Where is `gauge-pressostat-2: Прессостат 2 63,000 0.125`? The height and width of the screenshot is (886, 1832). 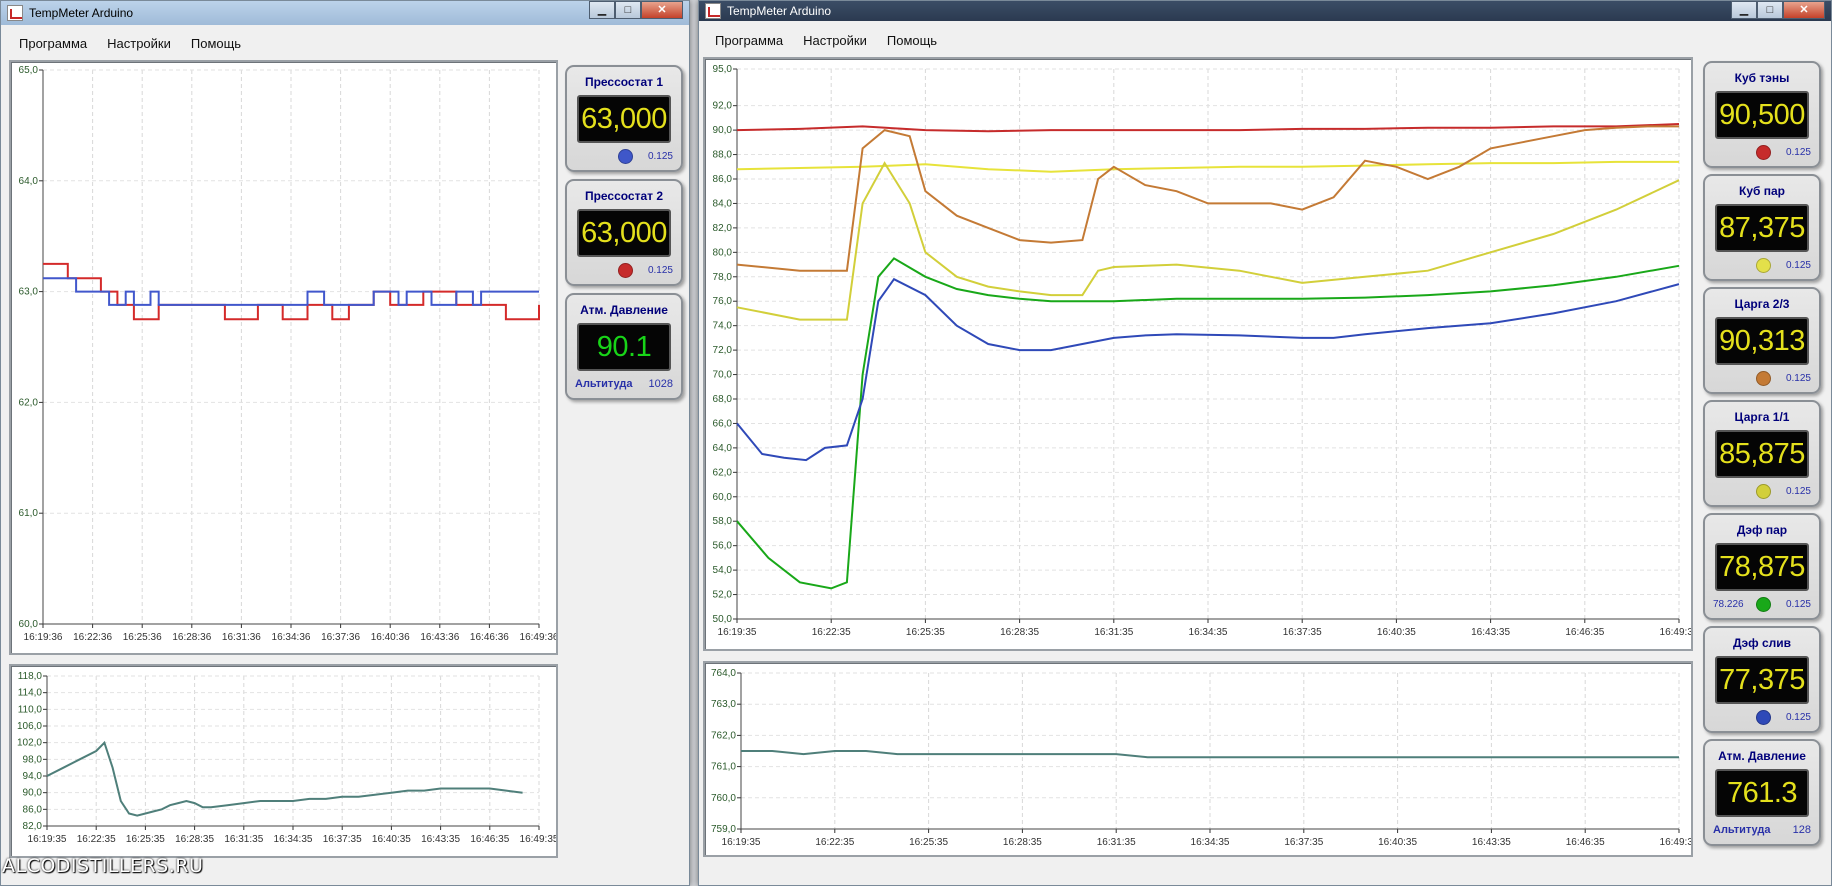 gauge-pressostat-2: Прессостат 2 63,000 0.125 is located at coordinates (624, 232).